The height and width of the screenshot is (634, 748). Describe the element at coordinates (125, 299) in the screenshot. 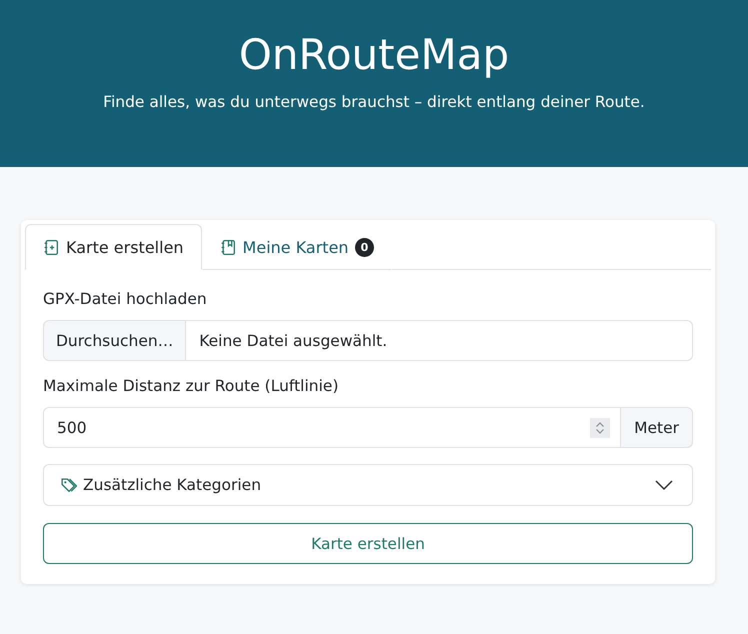

I see `field-label: GPX-Datei hochladen` at that location.